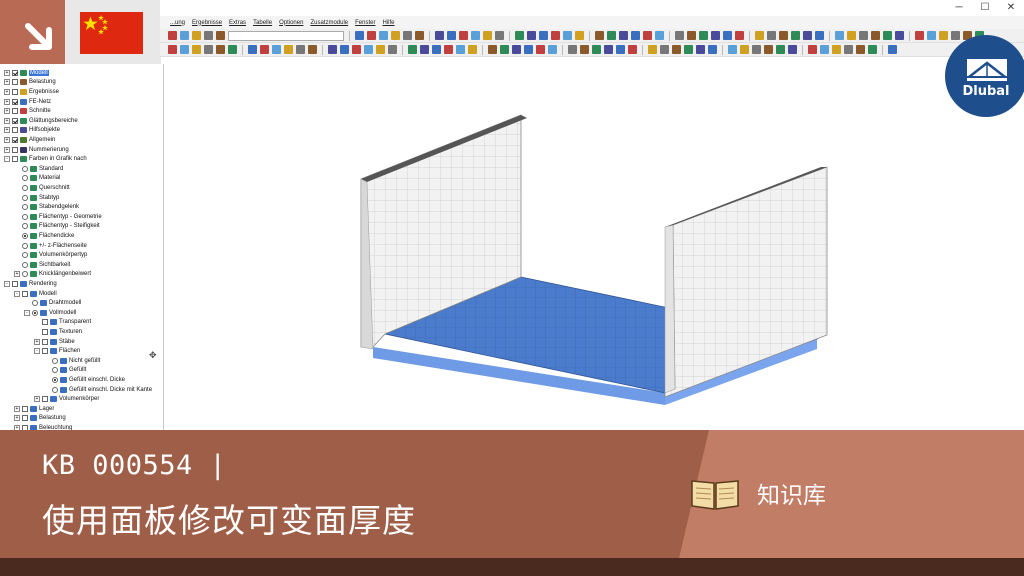  Describe the element at coordinates (58, 217) in the screenshot. I see `nav-tree-item: Flächentyp - Geometrie` at that location.